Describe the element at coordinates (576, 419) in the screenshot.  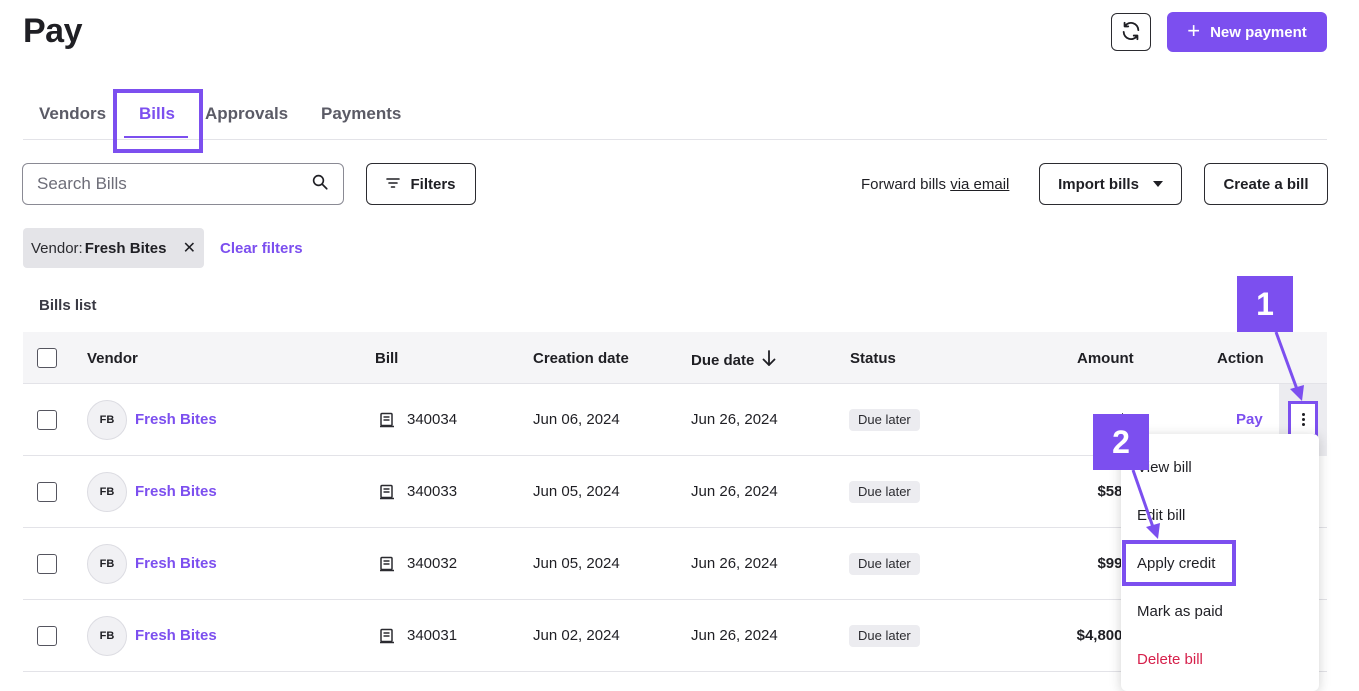
I see `creation-date: Jun 06, 2024` at that location.